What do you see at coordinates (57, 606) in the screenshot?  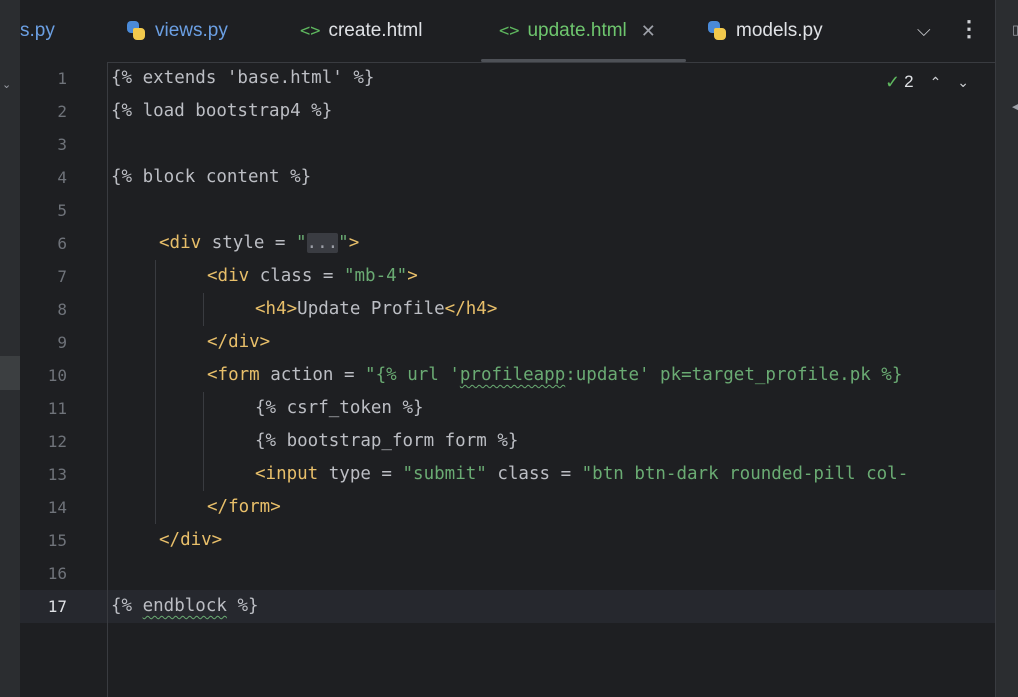 I see `line-number-current: 17` at bounding box center [57, 606].